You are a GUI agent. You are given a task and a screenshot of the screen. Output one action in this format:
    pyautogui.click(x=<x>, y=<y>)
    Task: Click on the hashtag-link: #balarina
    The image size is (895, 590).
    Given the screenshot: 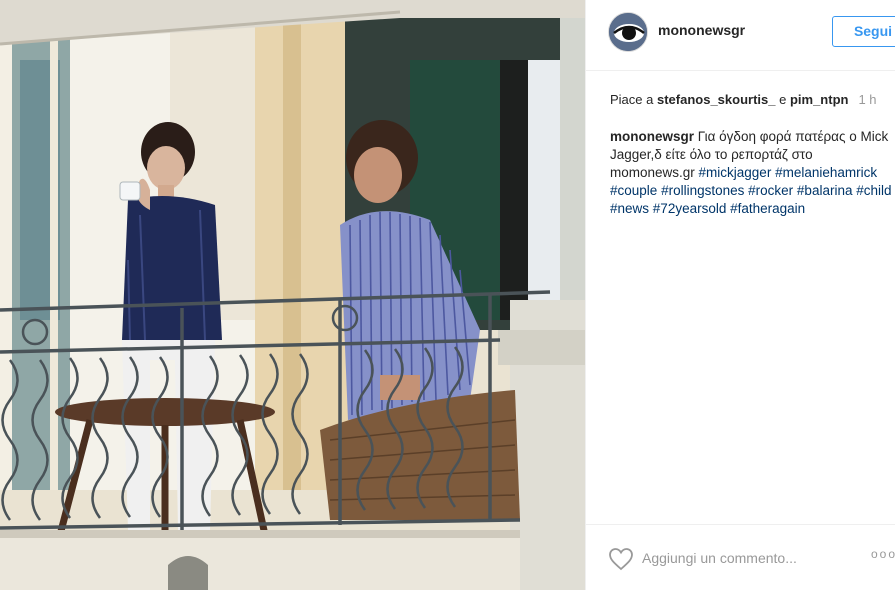 What is the action you would take?
    pyautogui.click(x=825, y=190)
    